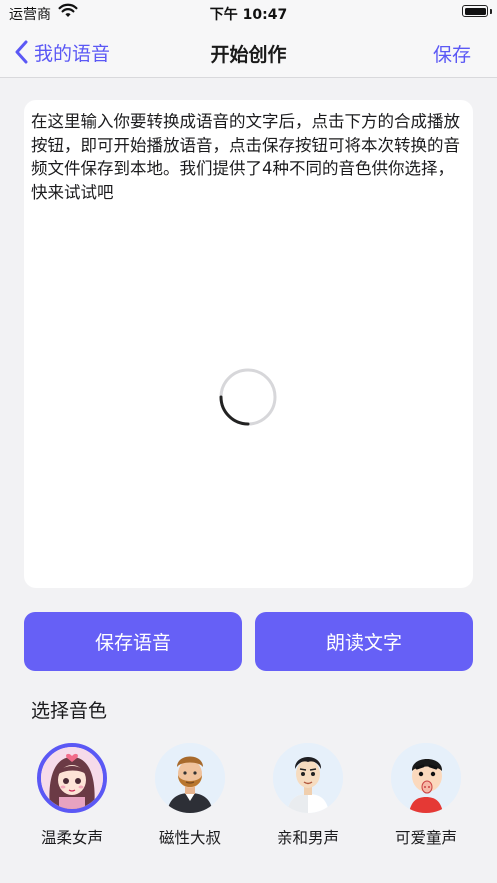 The height and width of the screenshot is (883, 497). What do you see at coordinates (364, 641) in the screenshot?
I see `read-text-button: 朗读文字` at bounding box center [364, 641].